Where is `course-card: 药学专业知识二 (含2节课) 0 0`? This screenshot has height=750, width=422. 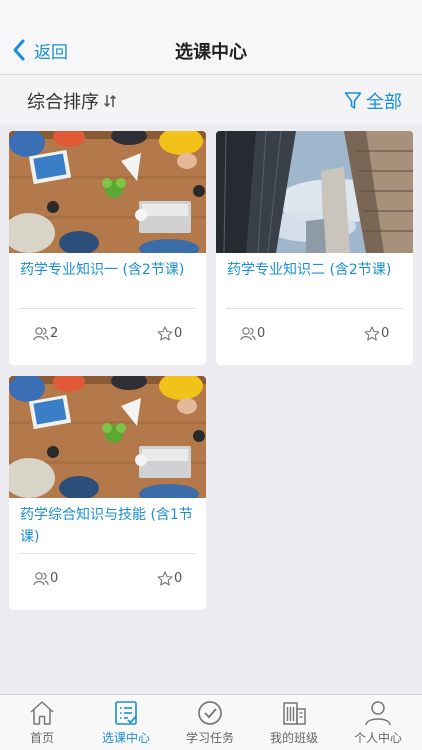 course-card: 药学专业知识二 (含2节课) 0 0 is located at coordinates (314, 248).